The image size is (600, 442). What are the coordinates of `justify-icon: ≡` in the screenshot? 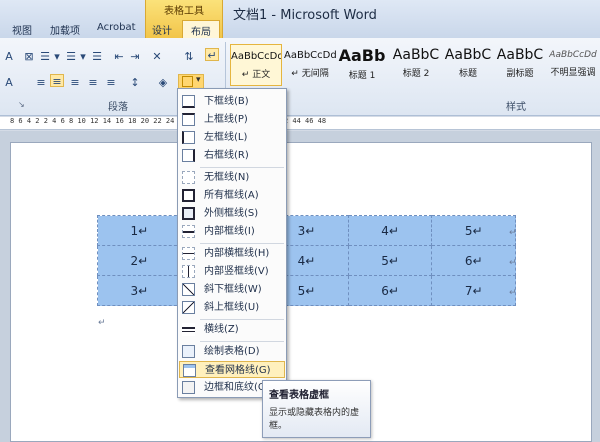 It's located at (93, 82).